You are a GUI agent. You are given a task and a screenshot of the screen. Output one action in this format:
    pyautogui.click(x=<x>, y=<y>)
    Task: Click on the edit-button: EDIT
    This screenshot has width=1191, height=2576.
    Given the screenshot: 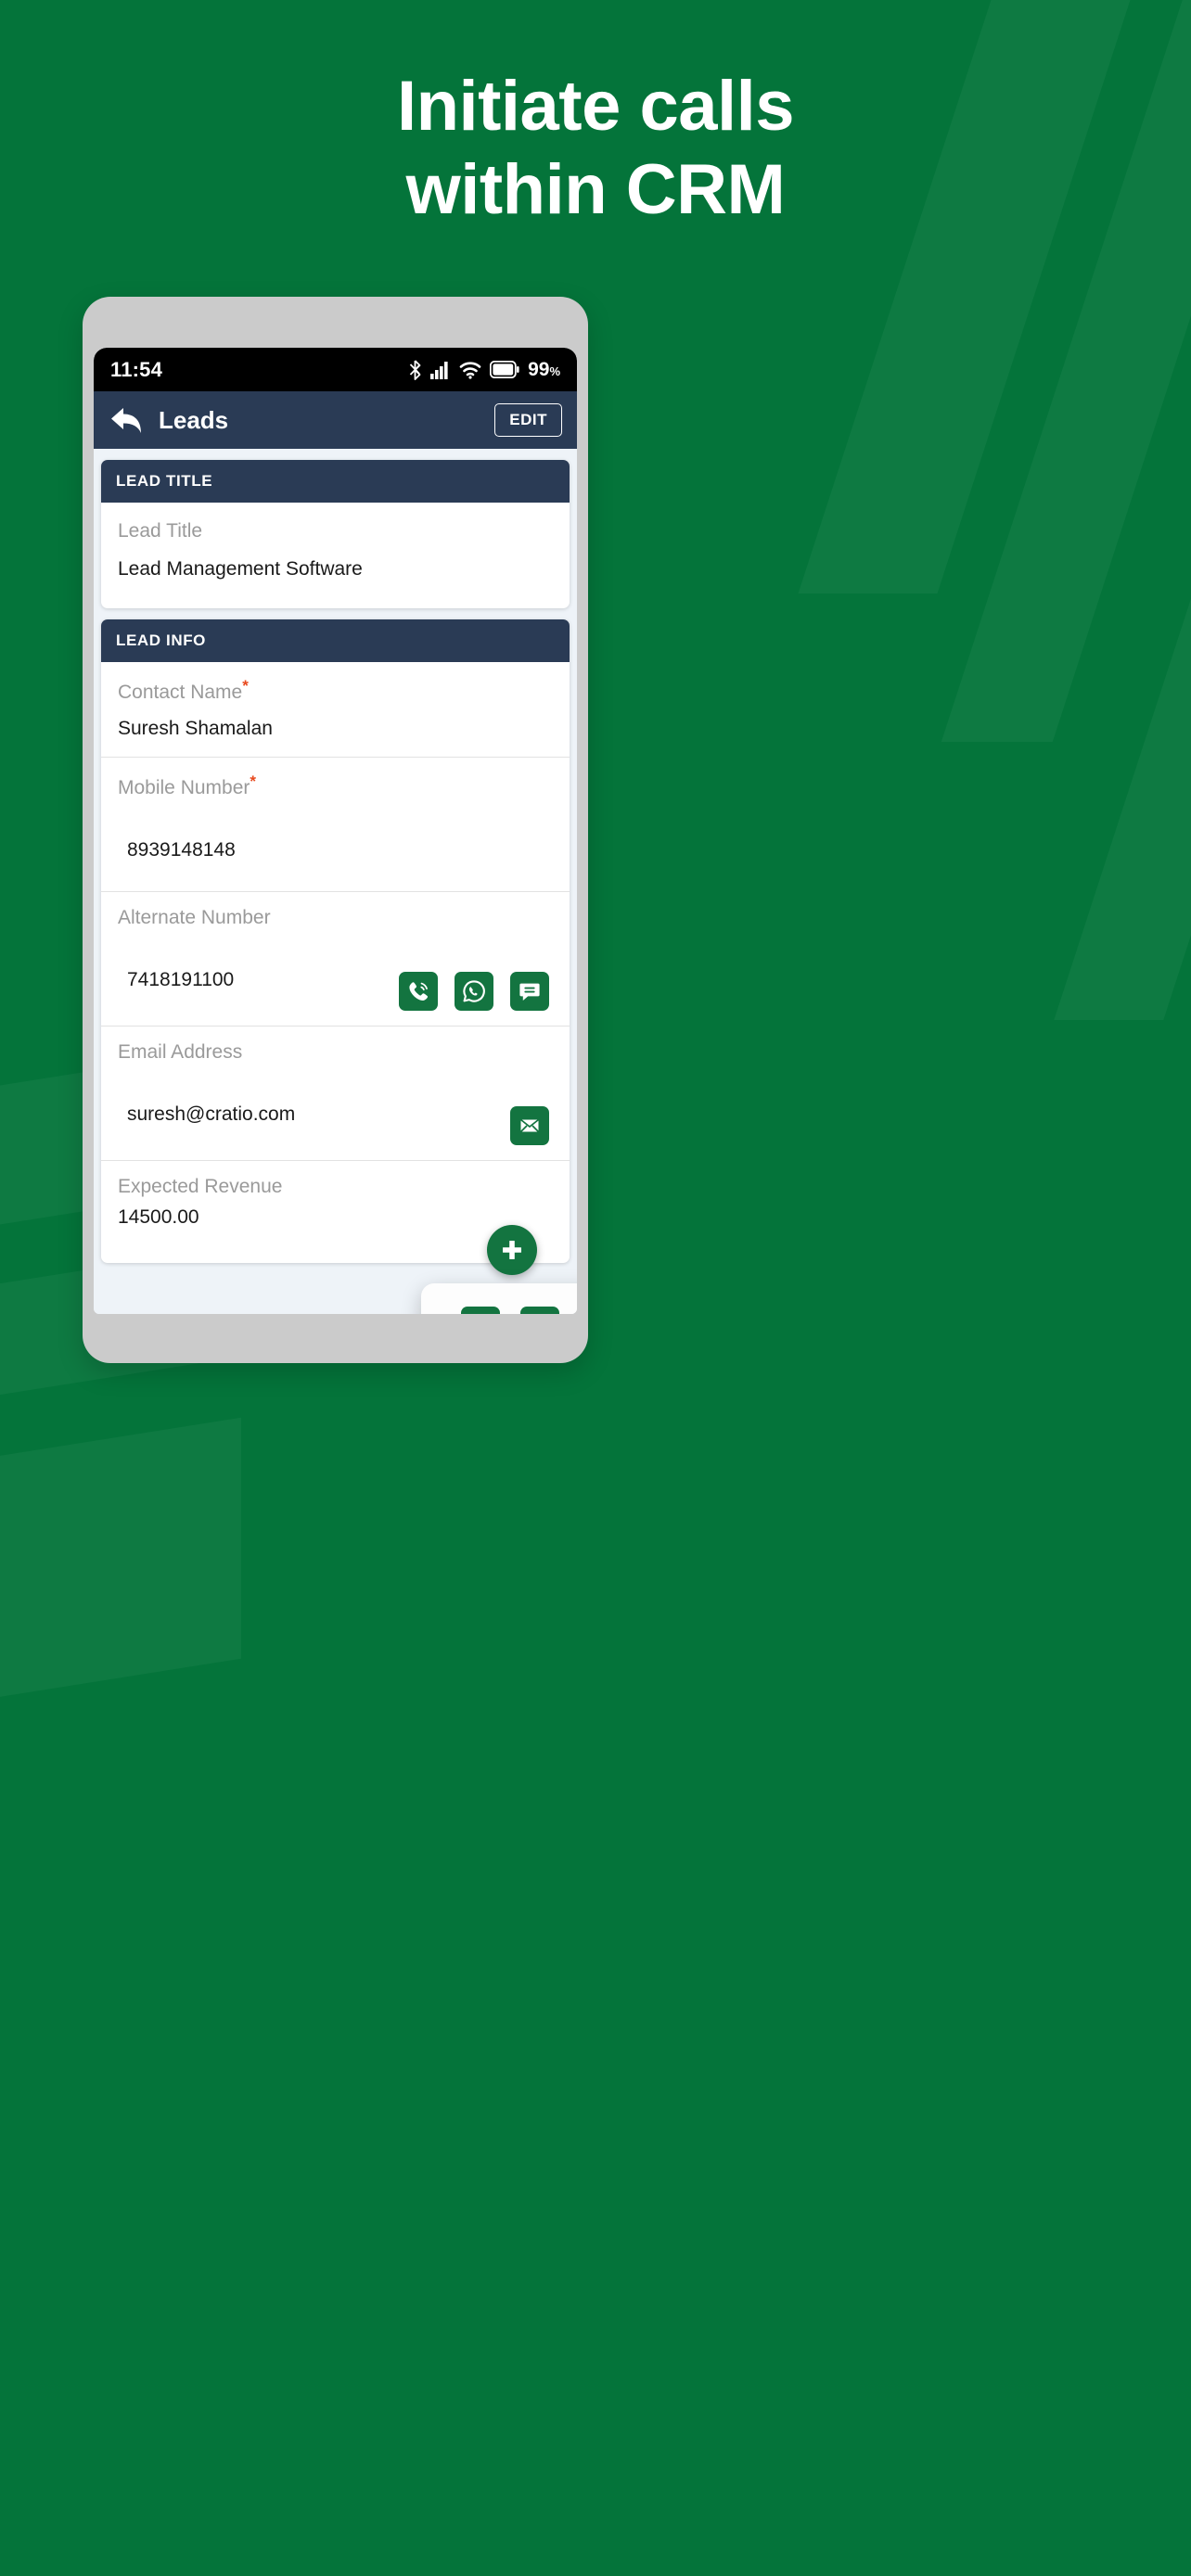 What is the action you would take?
    pyautogui.click(x=528, y=420)
    